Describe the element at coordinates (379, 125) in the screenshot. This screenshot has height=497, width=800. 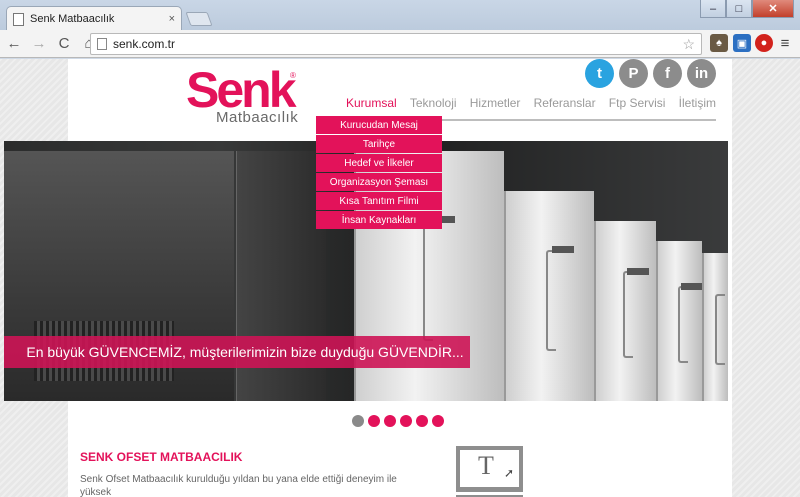
I see `dropdown-item-kurucudan-mesaj: Kurucudan Mesaj` at that location.